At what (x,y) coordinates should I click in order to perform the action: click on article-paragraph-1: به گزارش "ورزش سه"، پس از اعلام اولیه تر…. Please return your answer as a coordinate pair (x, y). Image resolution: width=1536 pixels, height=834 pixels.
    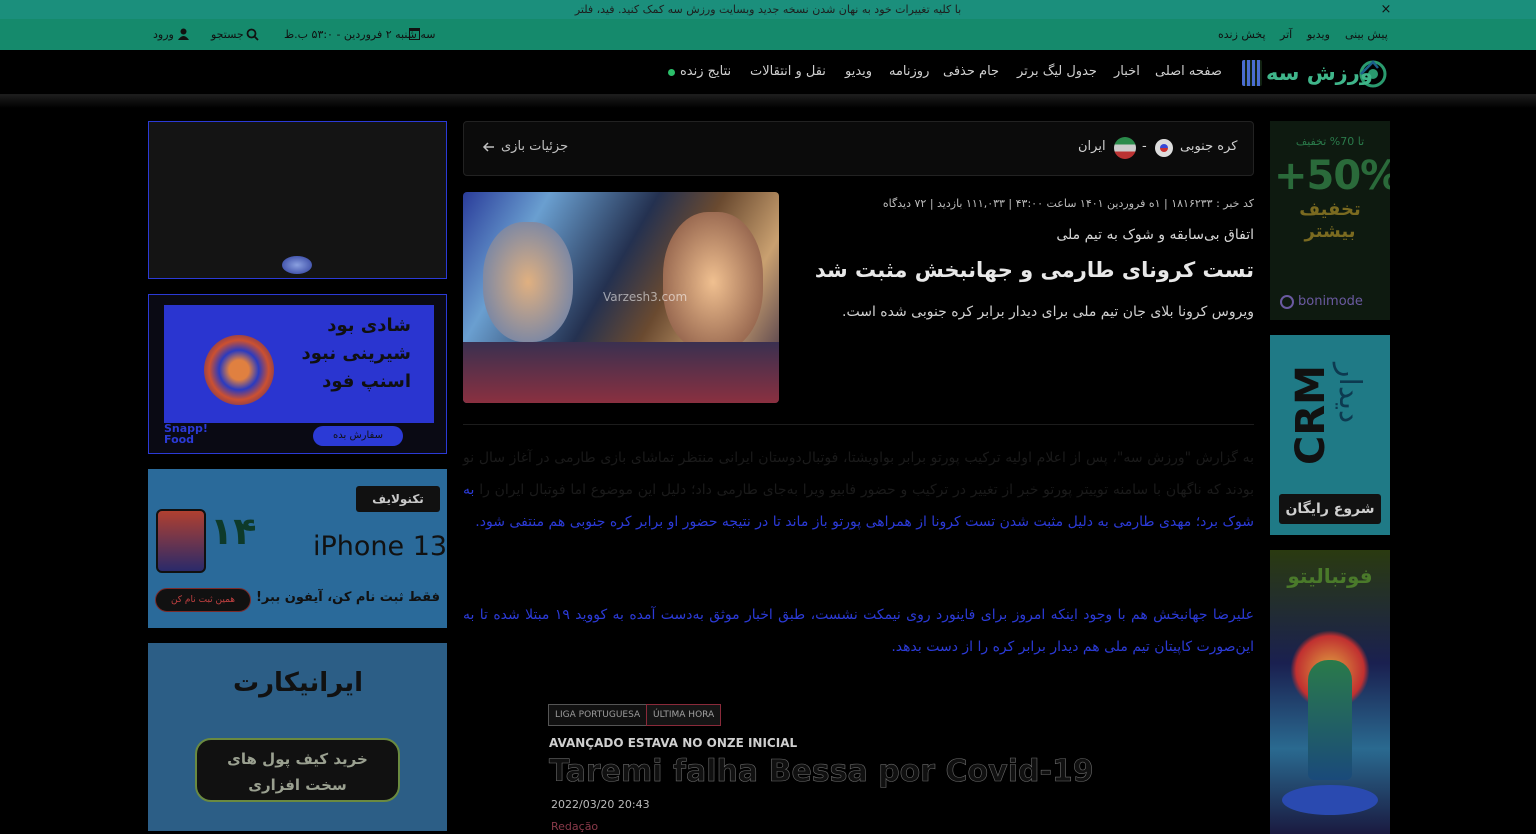
    Looking at the image, I should click on (858, 490).